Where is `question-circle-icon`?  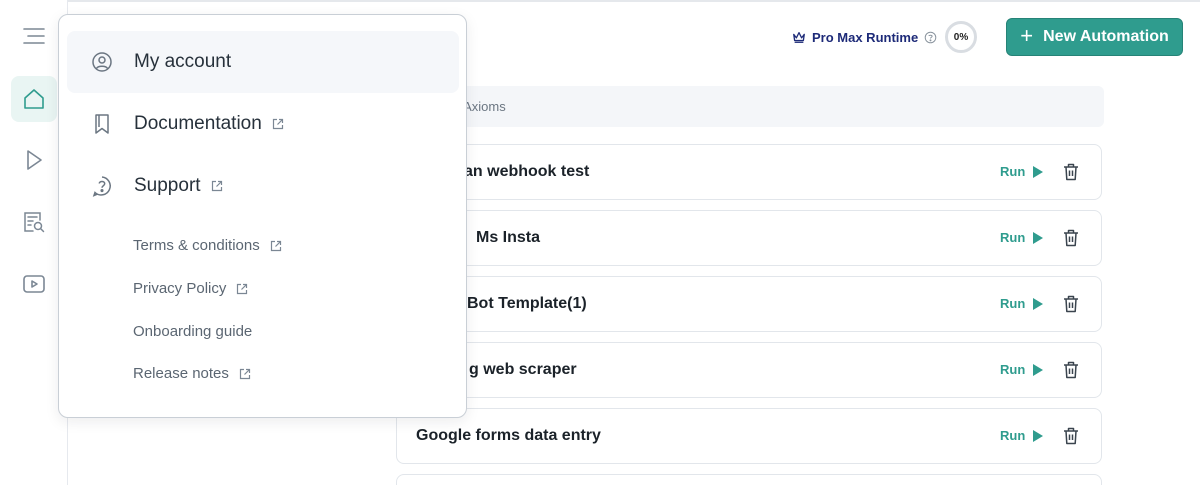
question-circle-icon is located at coordinates (101, 186).